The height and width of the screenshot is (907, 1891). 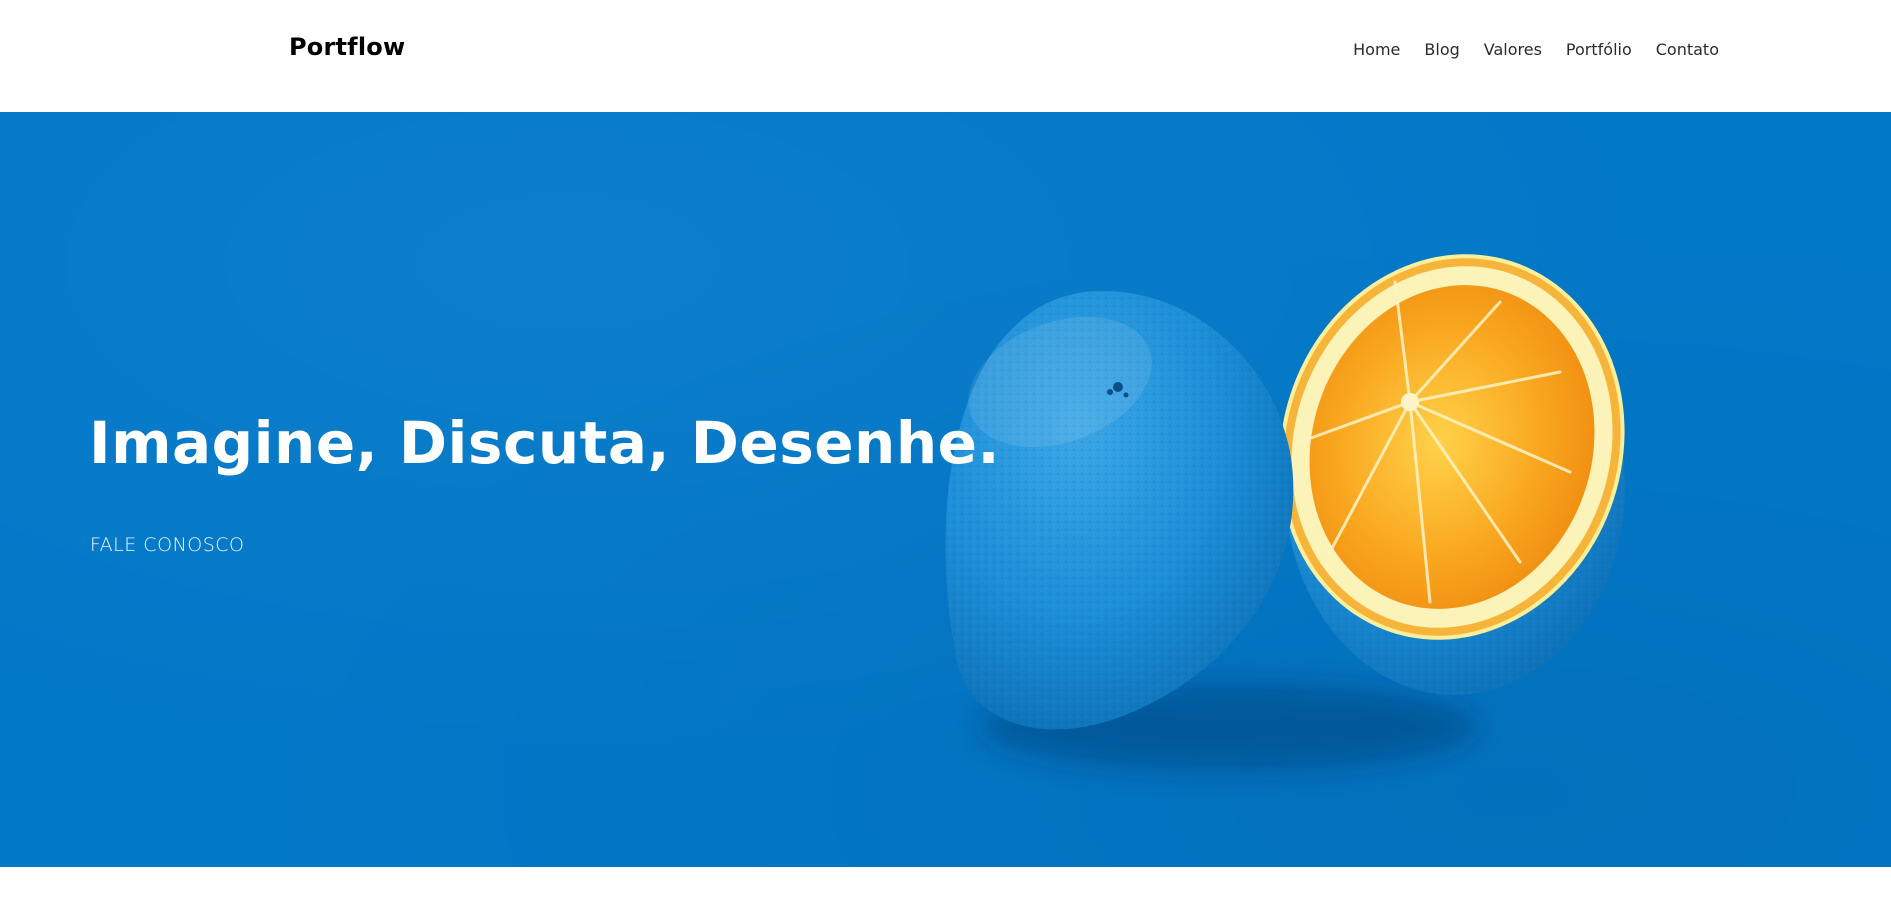 What do you see at coordinates (1119, 510) in the screenshot?
I see `blue-orange-half` at bounding box center [1119, 510].